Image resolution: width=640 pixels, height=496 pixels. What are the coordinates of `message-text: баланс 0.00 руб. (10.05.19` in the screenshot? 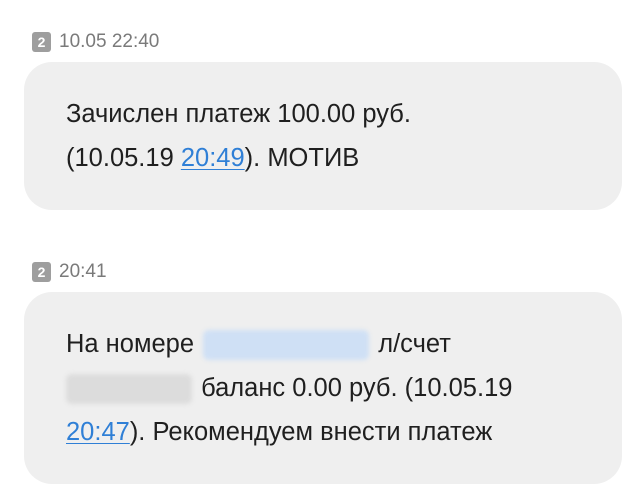 It's located at (353, 388).